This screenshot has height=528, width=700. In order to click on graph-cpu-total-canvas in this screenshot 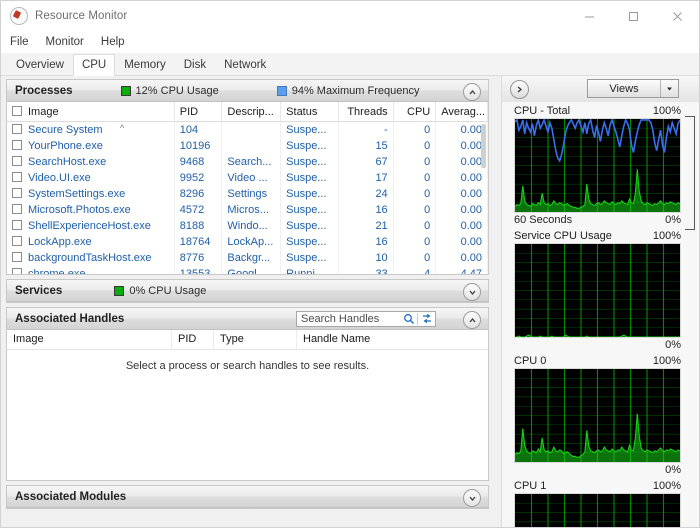, I will do `click(597, 165)`.